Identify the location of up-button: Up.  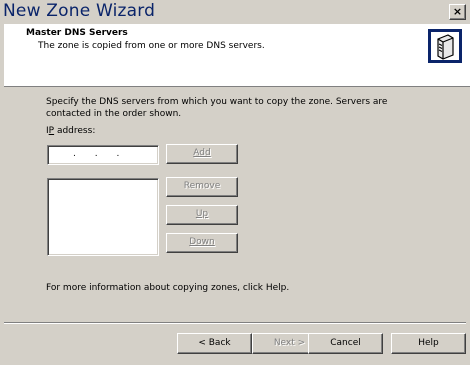
(202, 215).